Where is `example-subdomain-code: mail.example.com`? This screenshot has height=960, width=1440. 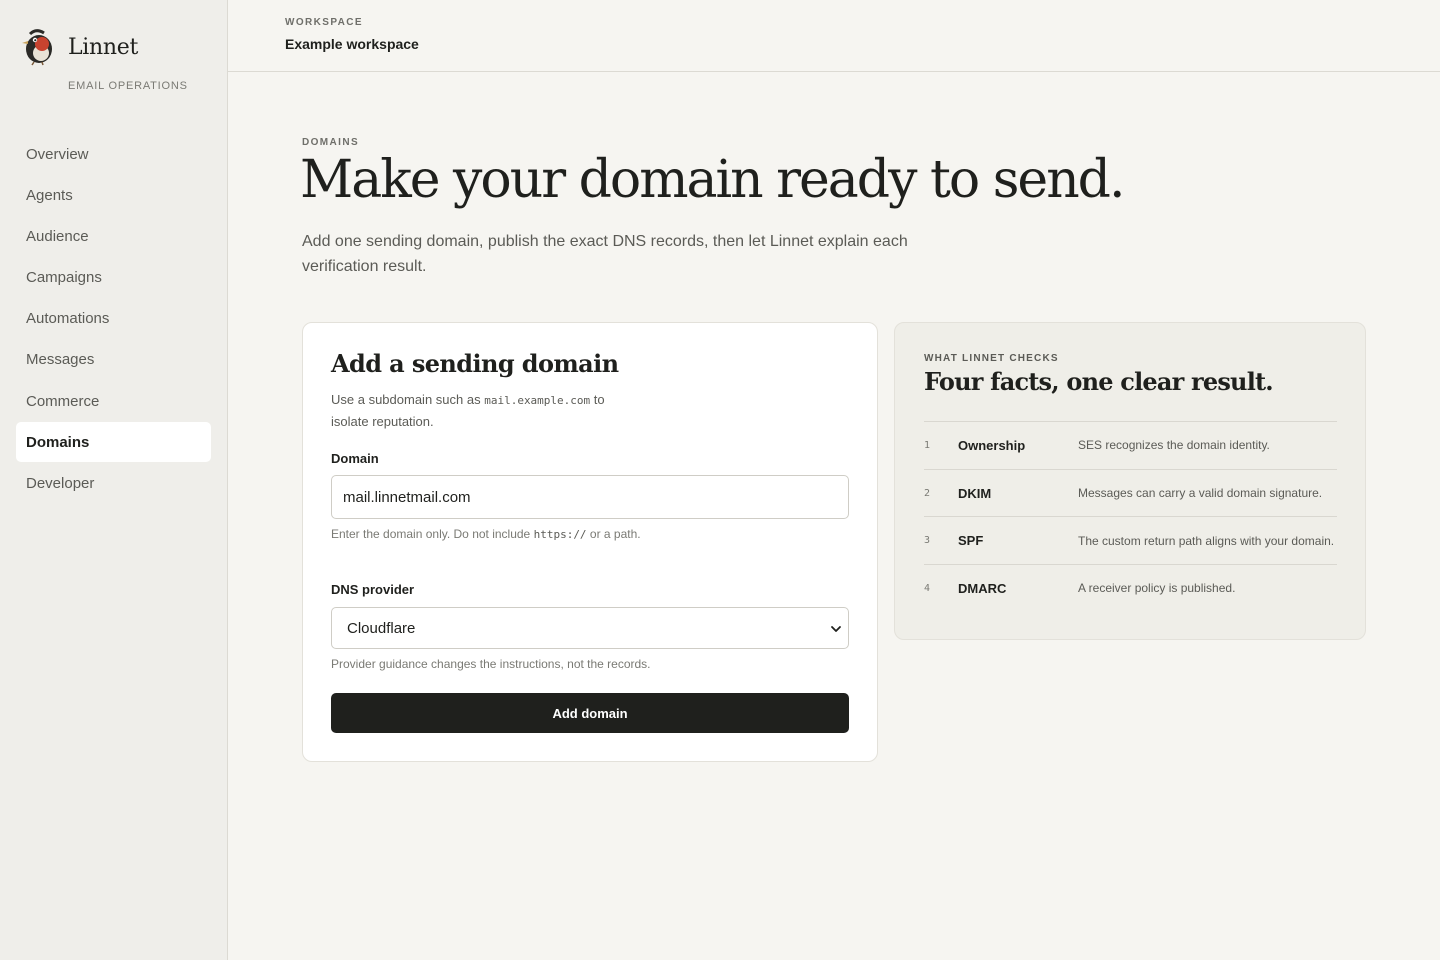
example-subdomain-code: mail.example.com is located at coordinates (537, 400).